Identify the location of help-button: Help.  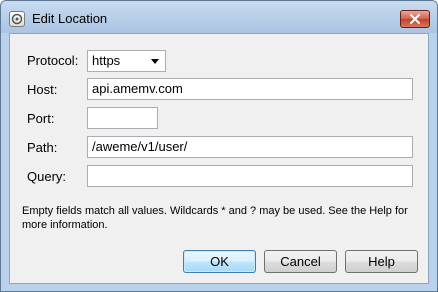
(381, 261).